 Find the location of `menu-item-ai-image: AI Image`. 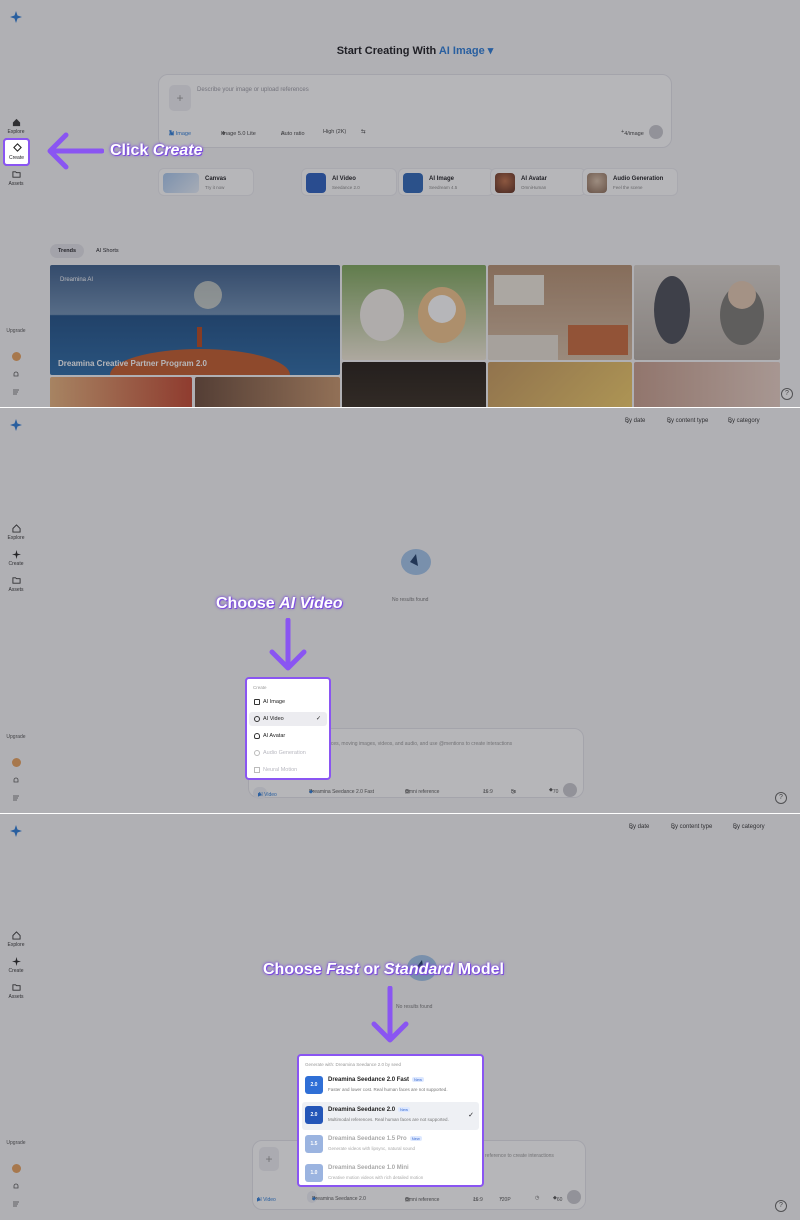

menu-item-ai-image: AI Image is located at coordinates (288, 702).